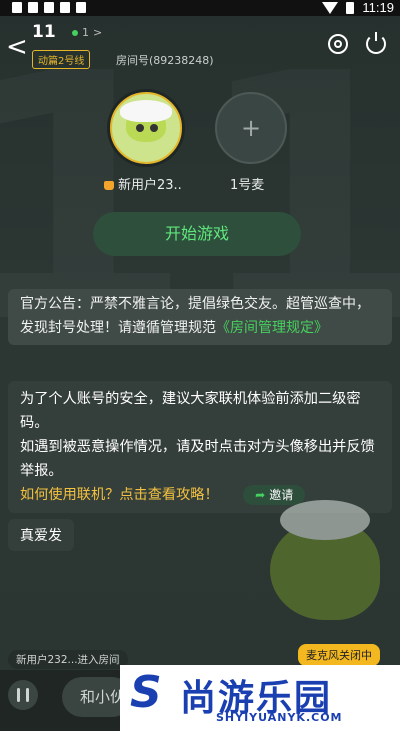 The width and height of the screenshot is (400, 731). Describe the element at coordinates (41, 535) in the screenshot. I see `chat-message: 真爱发` at that location.